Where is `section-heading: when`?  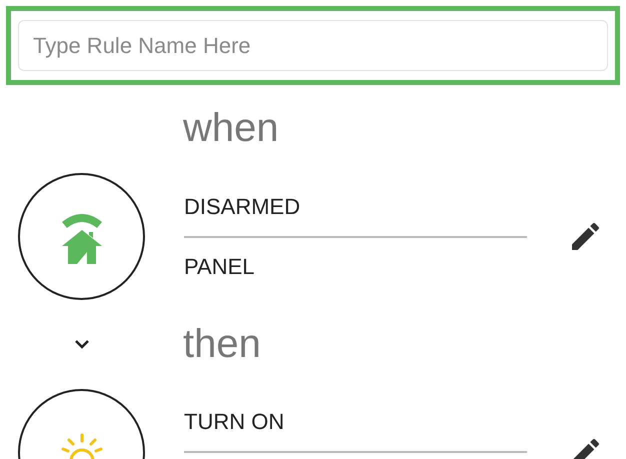
section-heading: when is located at coordinates (231, 128).